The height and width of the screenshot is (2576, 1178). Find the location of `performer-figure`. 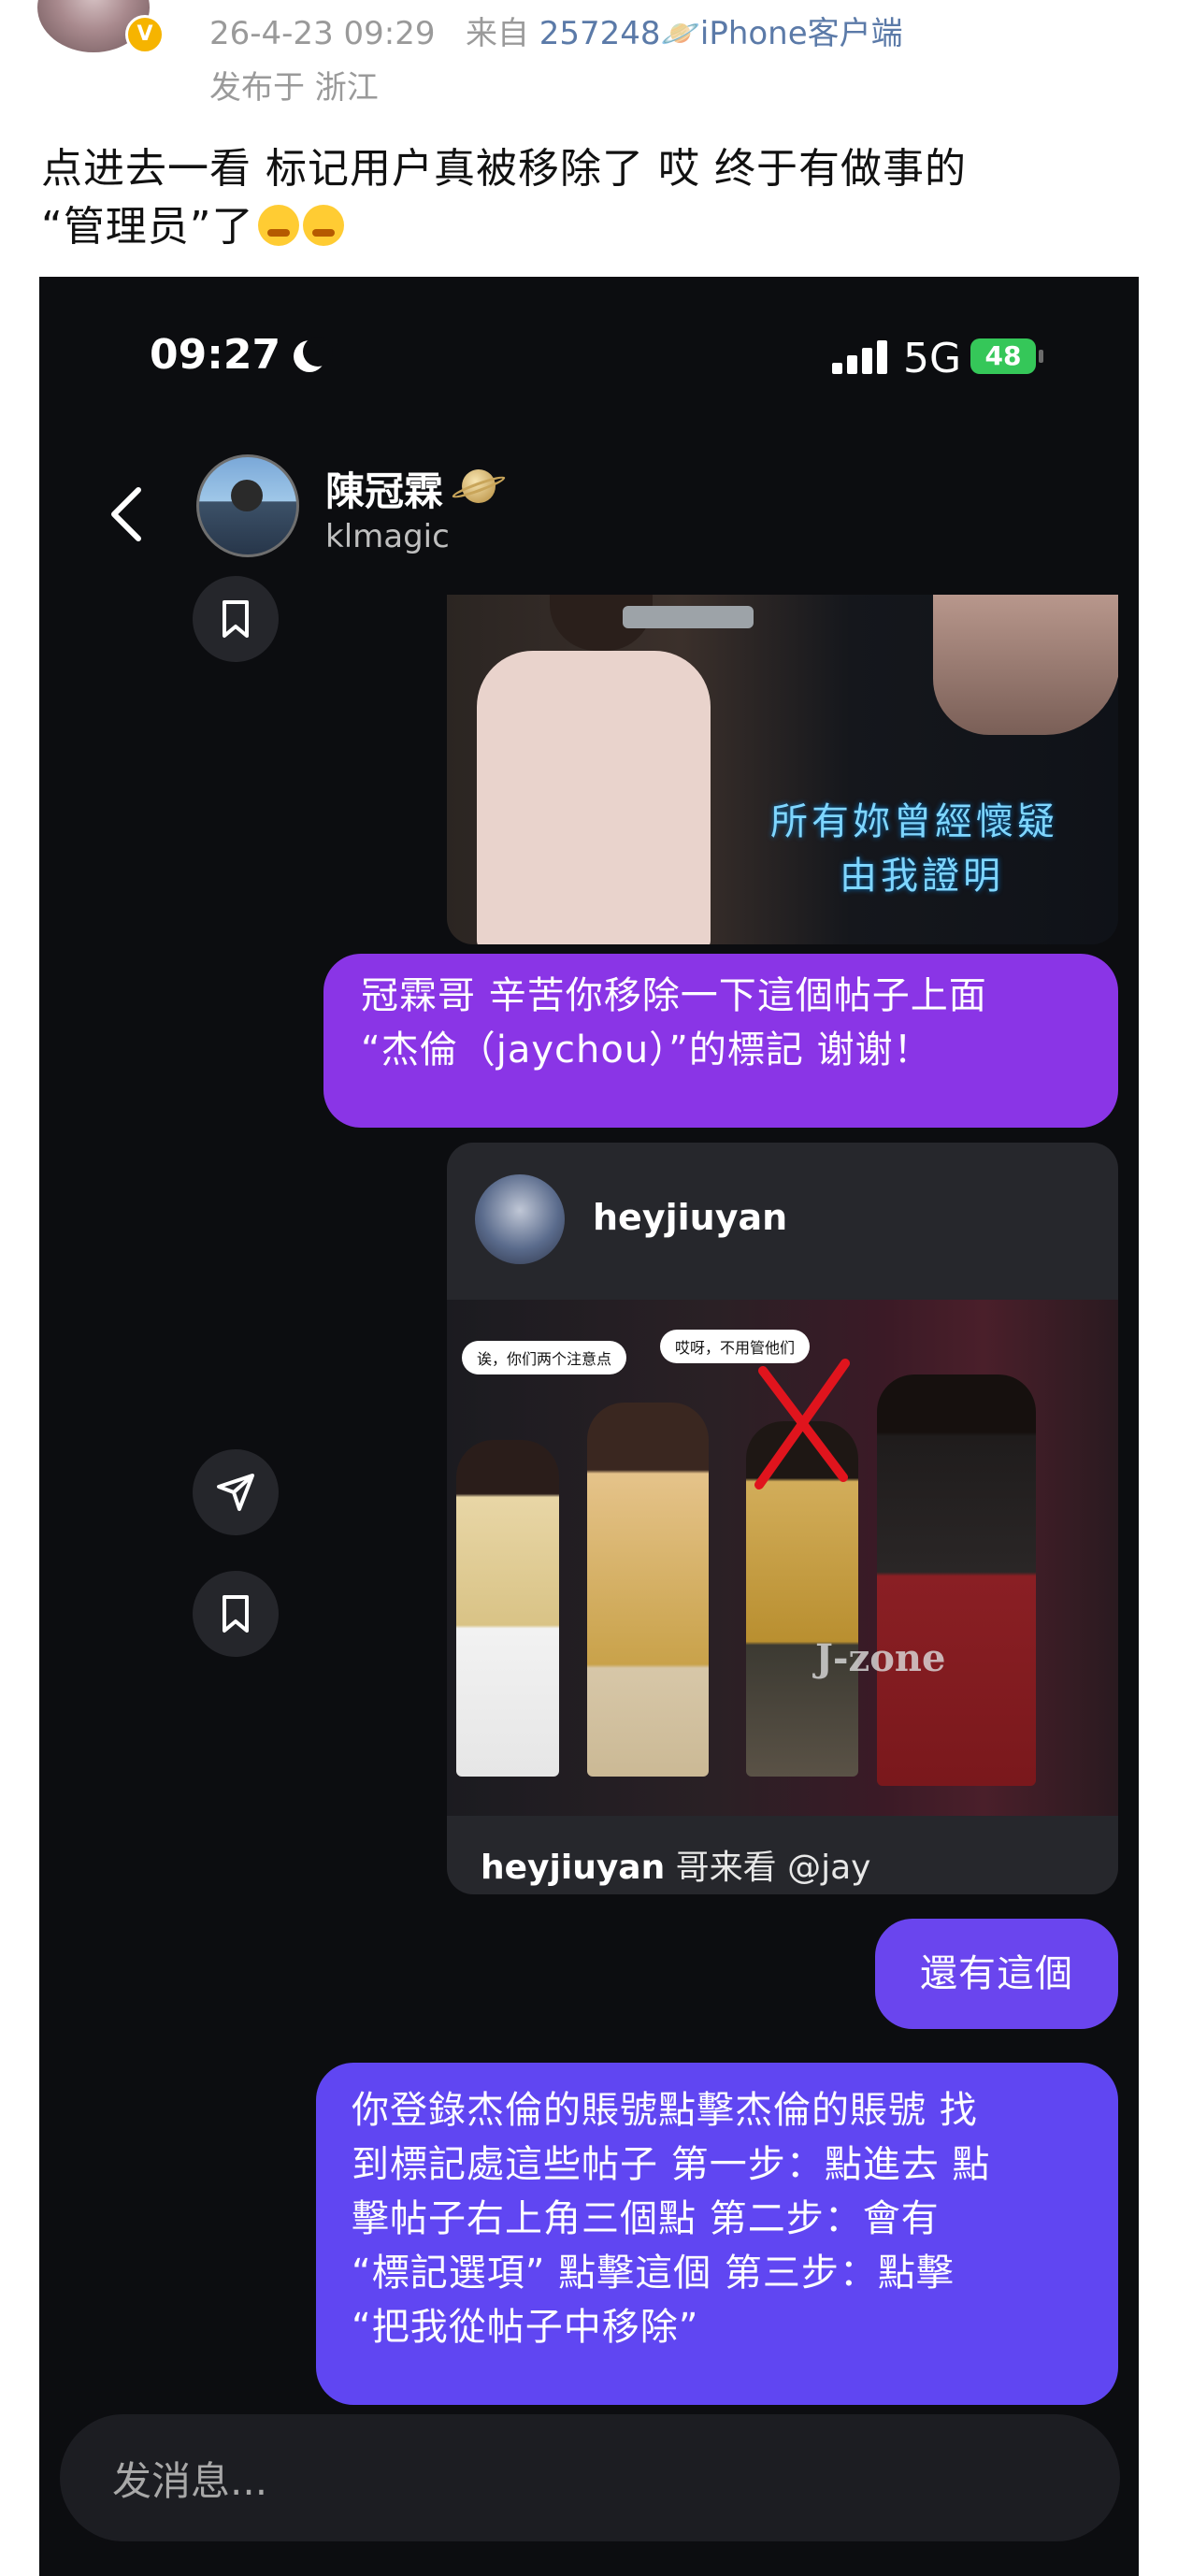

performer-figure is located at coordinates (594, 798).